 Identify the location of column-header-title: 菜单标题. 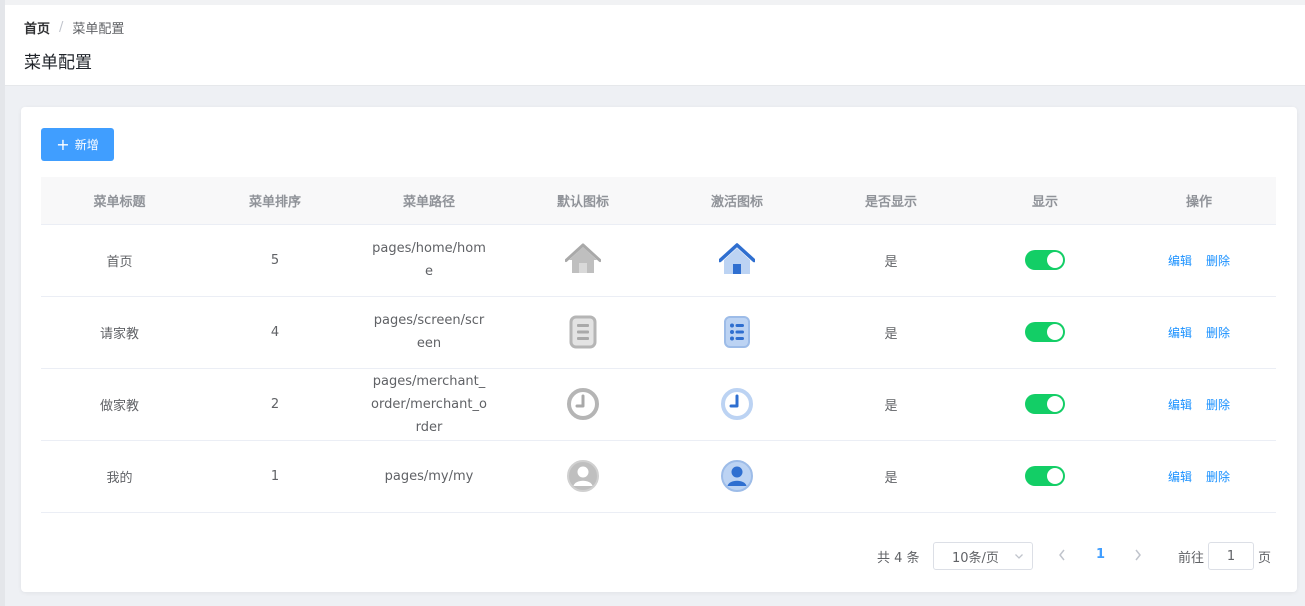
(119, 201).